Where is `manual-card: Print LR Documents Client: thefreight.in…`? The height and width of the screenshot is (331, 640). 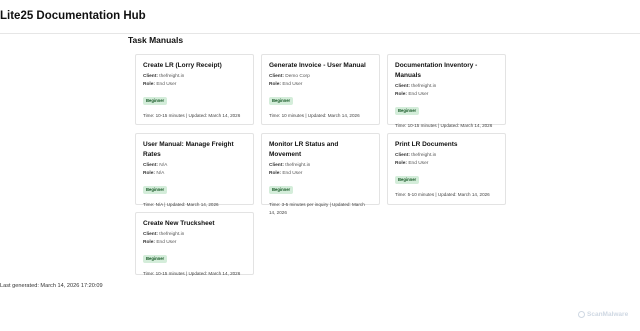 manual-card: Print LR Documents Client: thefreight.in… is located at coordinates (446, 169).